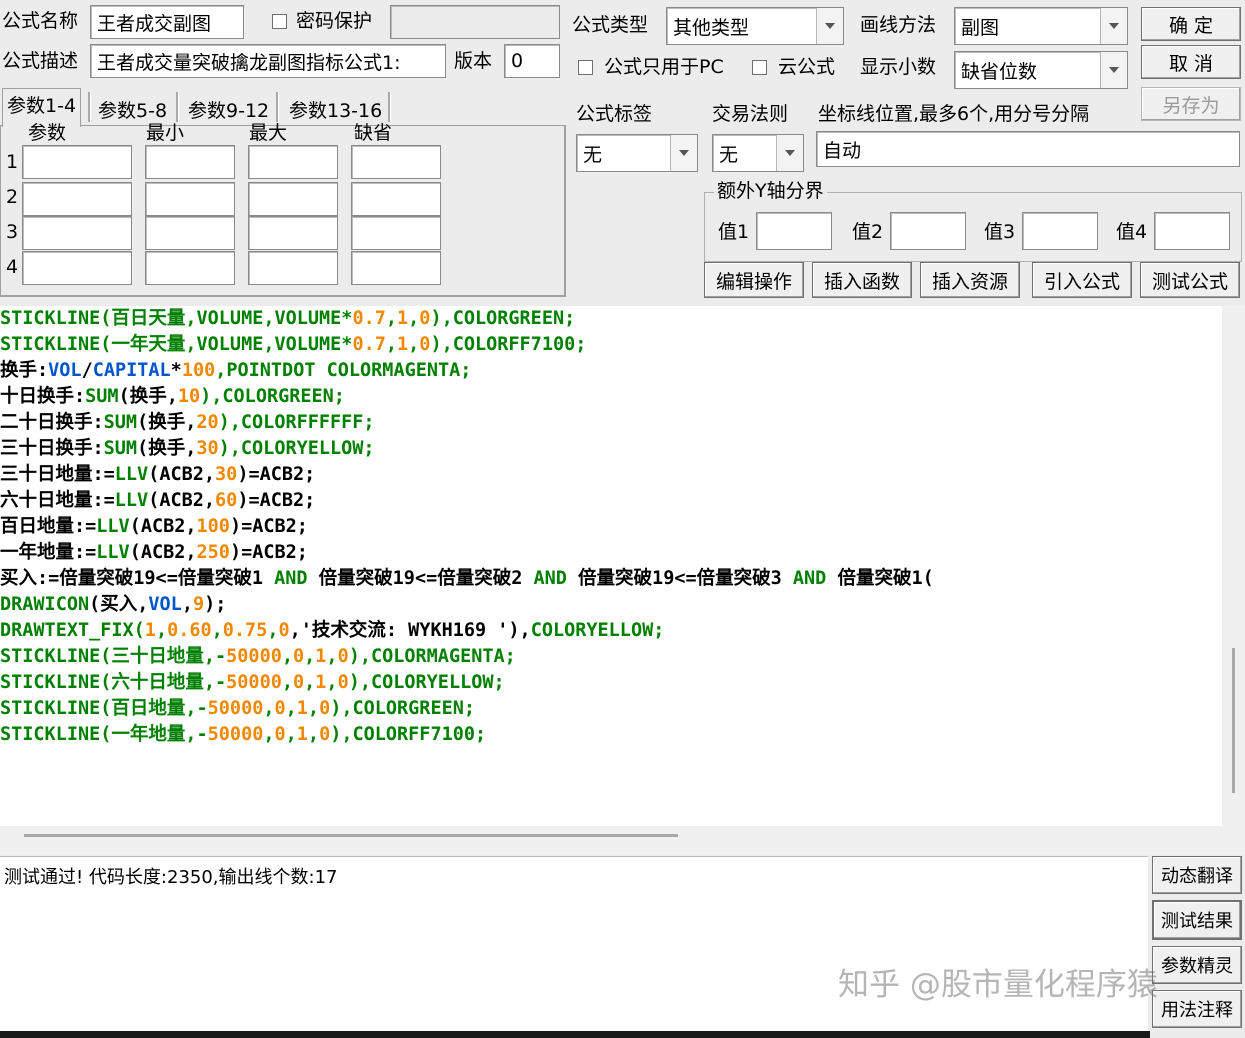  What do you see at coordinates (1197, 920) in the screenshot?
I see `test-result-button: 测试结果` at bounding box center [1197, 920].